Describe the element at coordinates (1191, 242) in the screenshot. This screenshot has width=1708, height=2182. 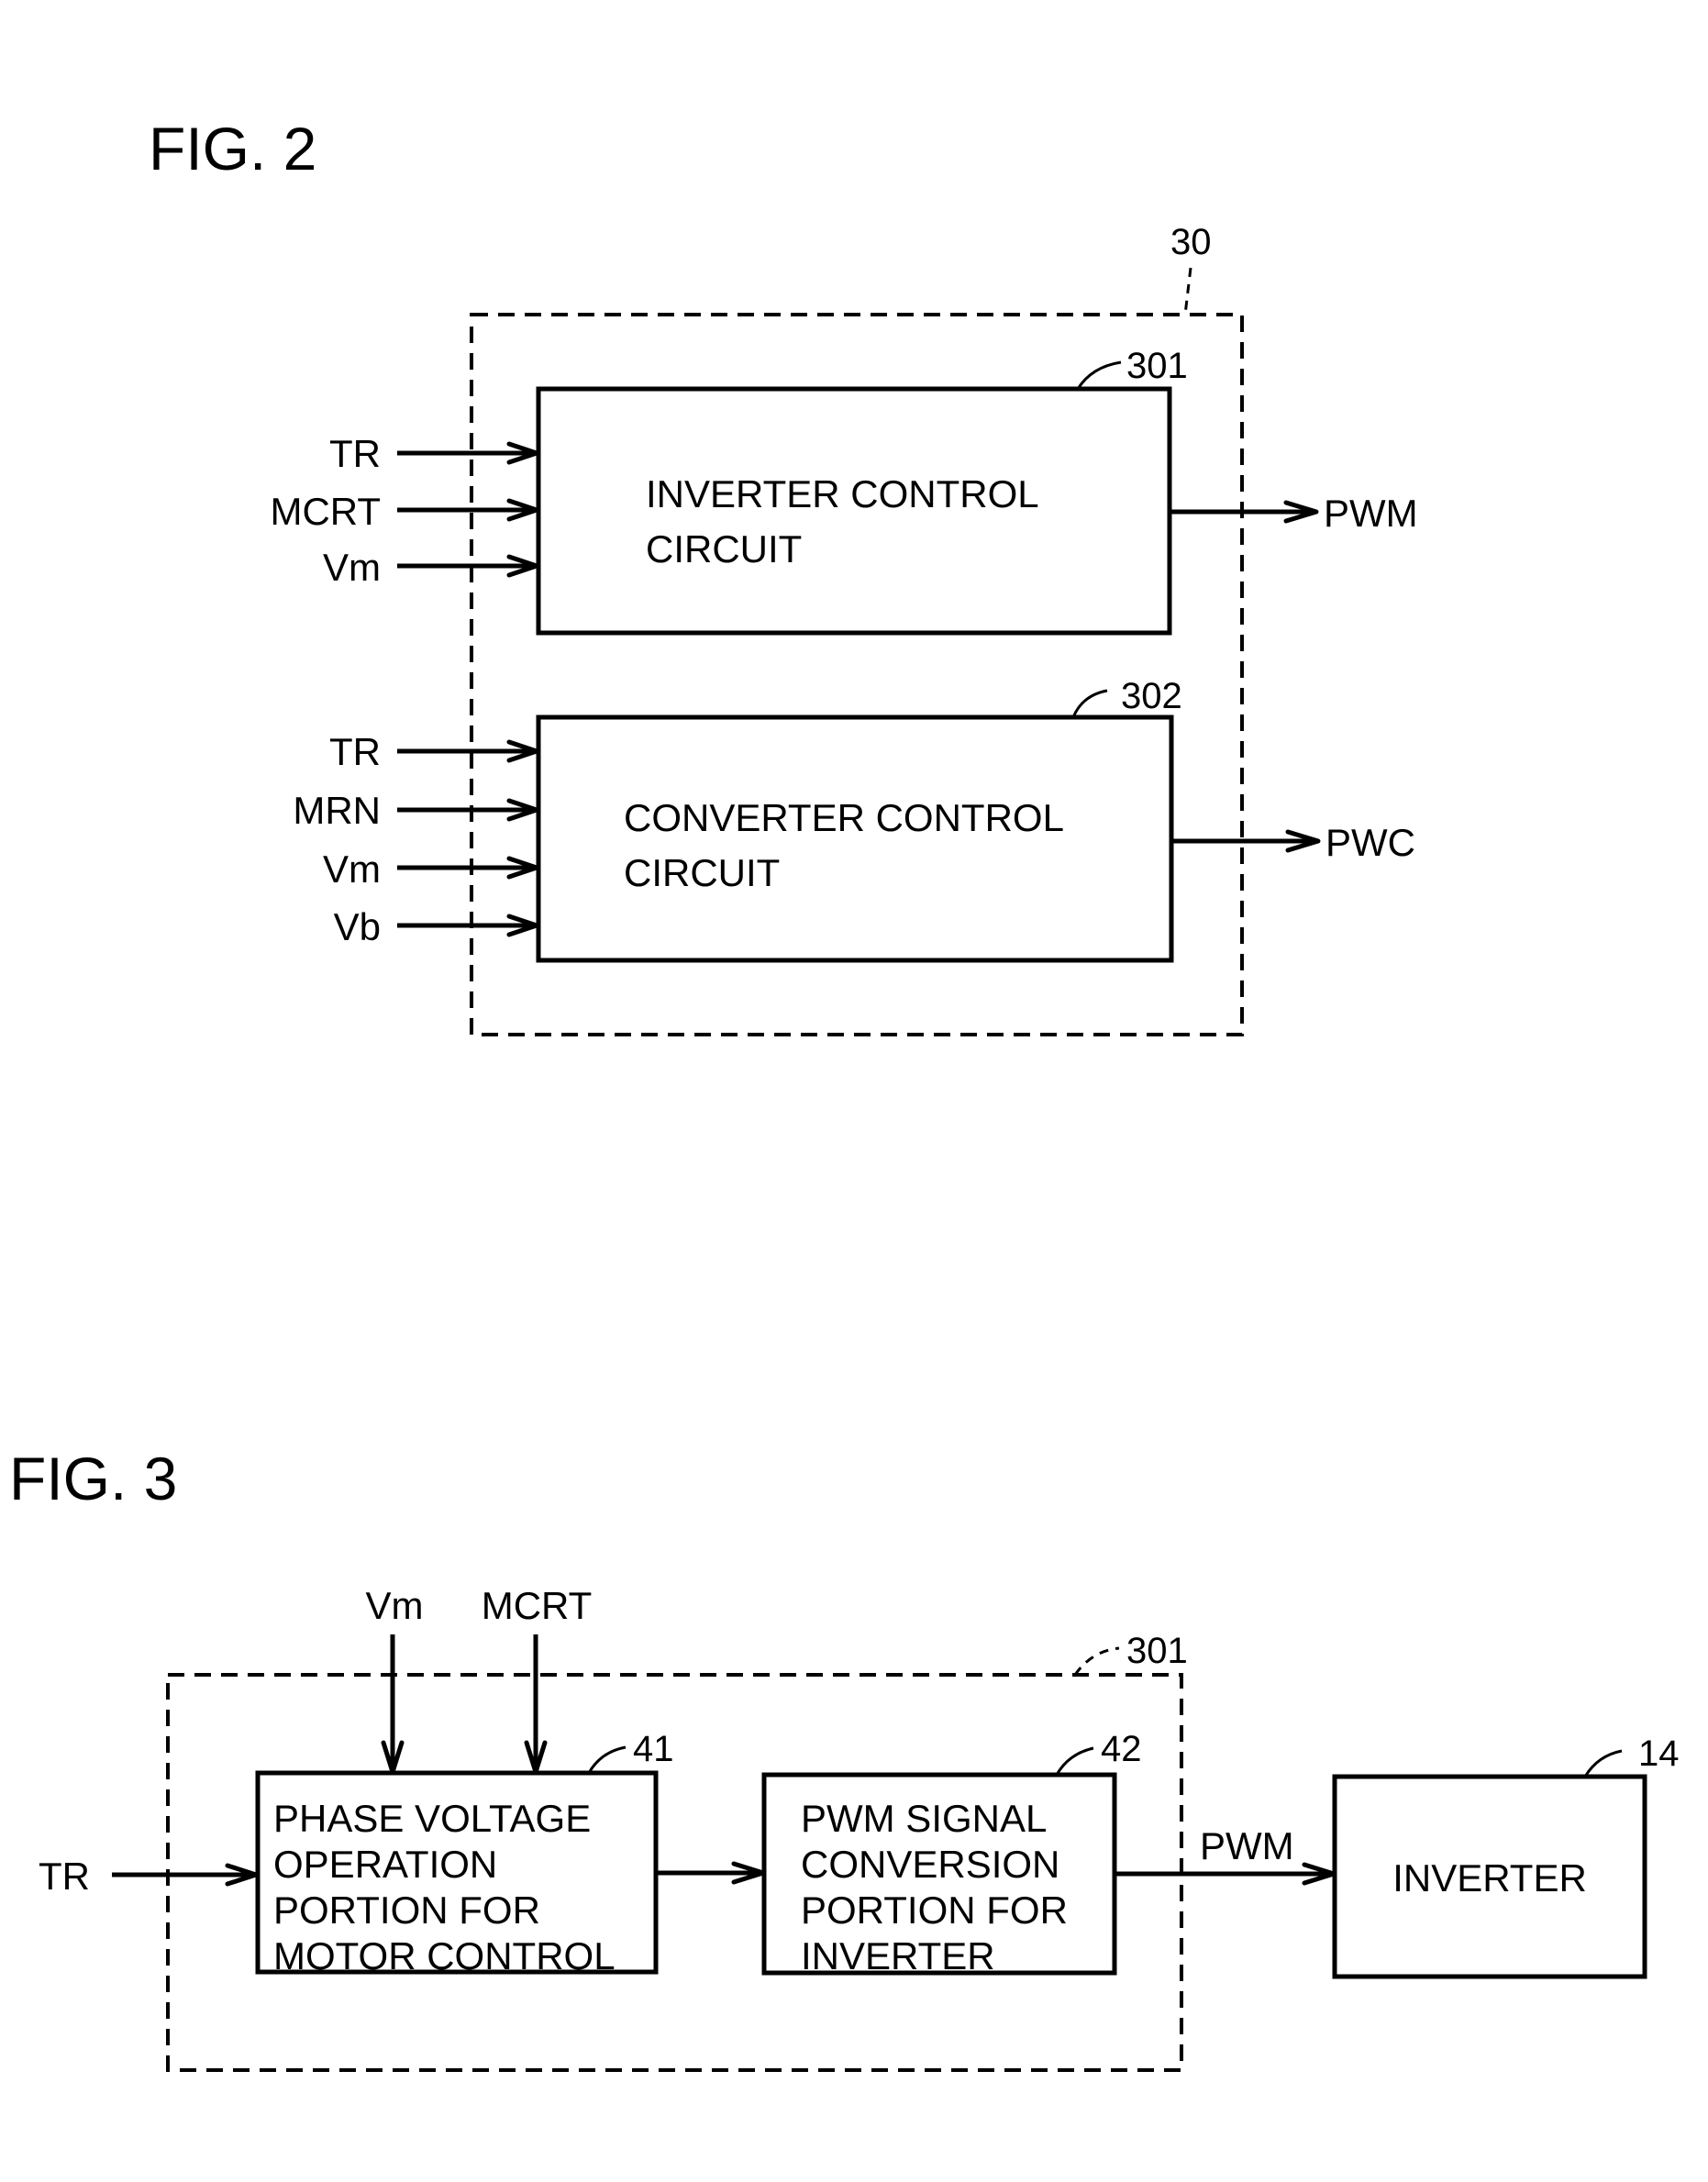
I see `ref-label-30: 30` at that location.